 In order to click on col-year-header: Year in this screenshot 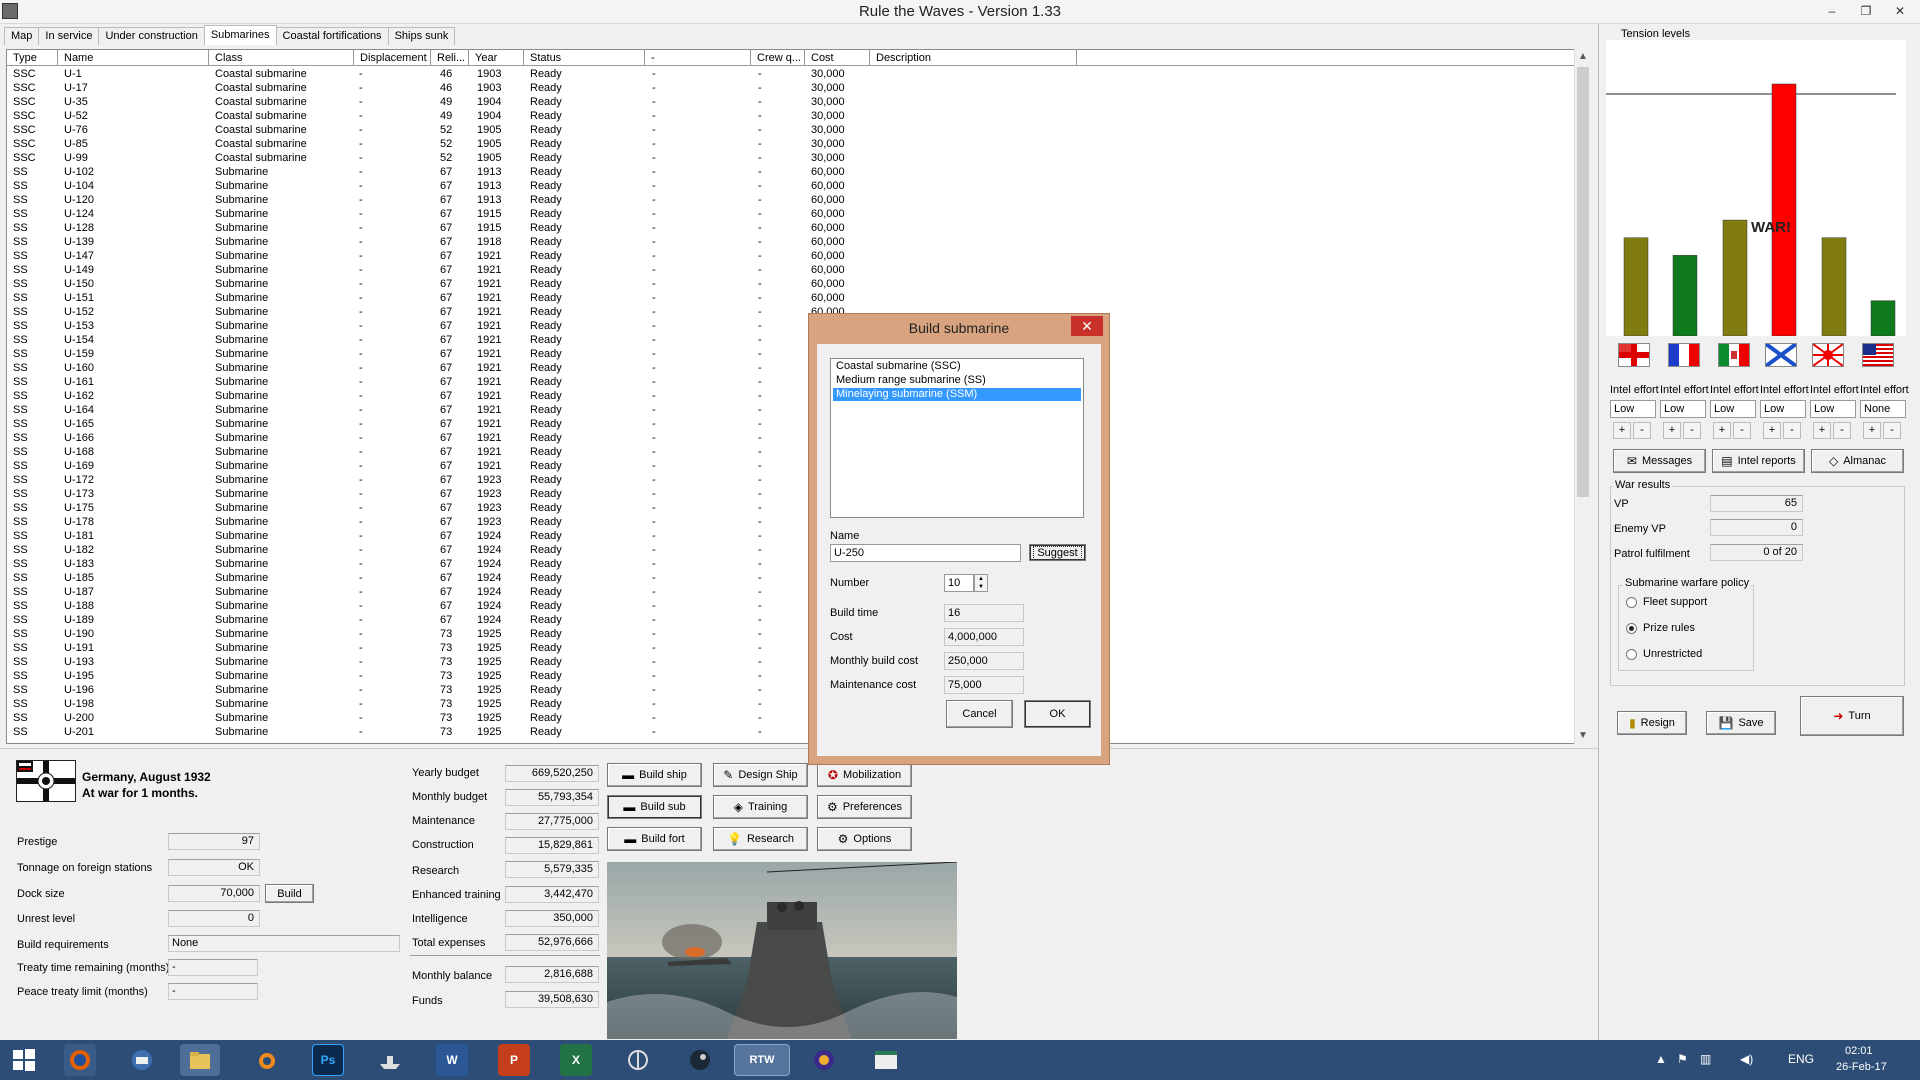, I will do `click(496, 58)`.